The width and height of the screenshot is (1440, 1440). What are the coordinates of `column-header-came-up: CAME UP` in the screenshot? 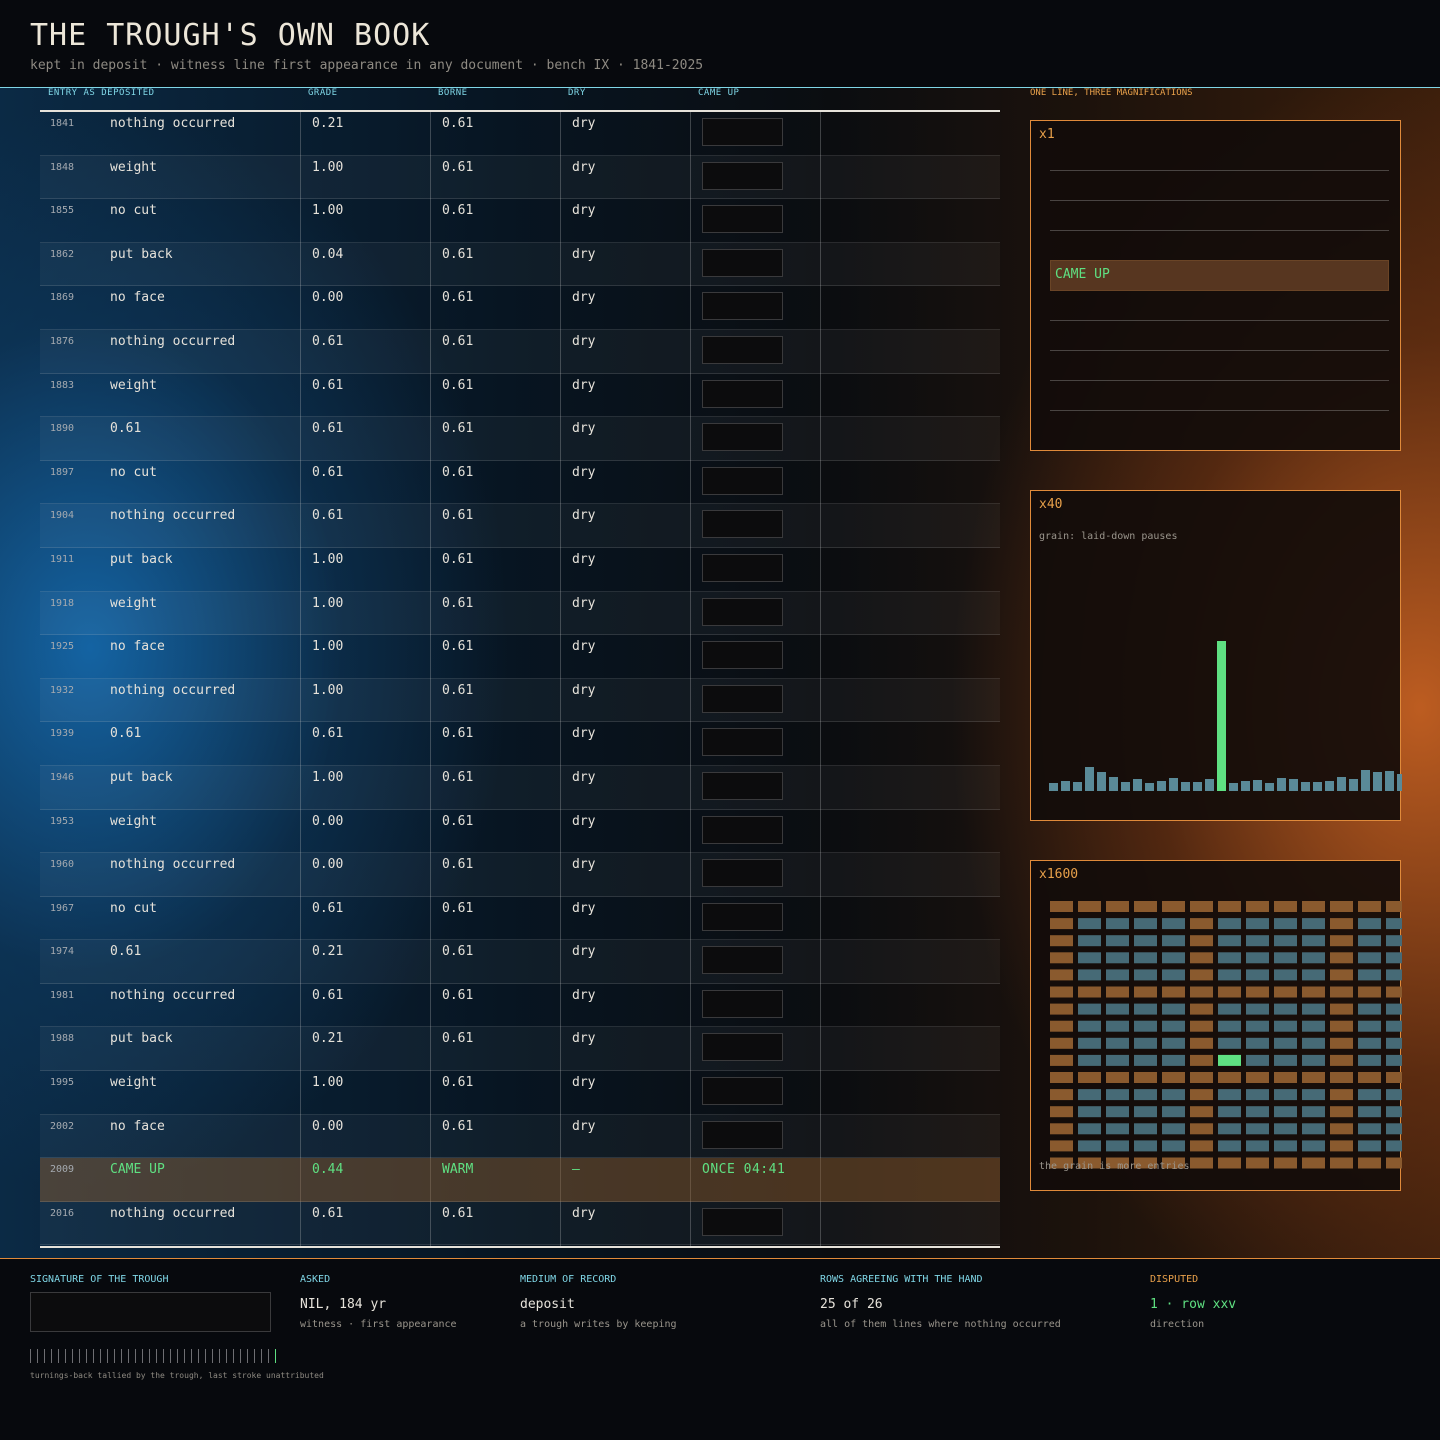 It's located at (718, 93).